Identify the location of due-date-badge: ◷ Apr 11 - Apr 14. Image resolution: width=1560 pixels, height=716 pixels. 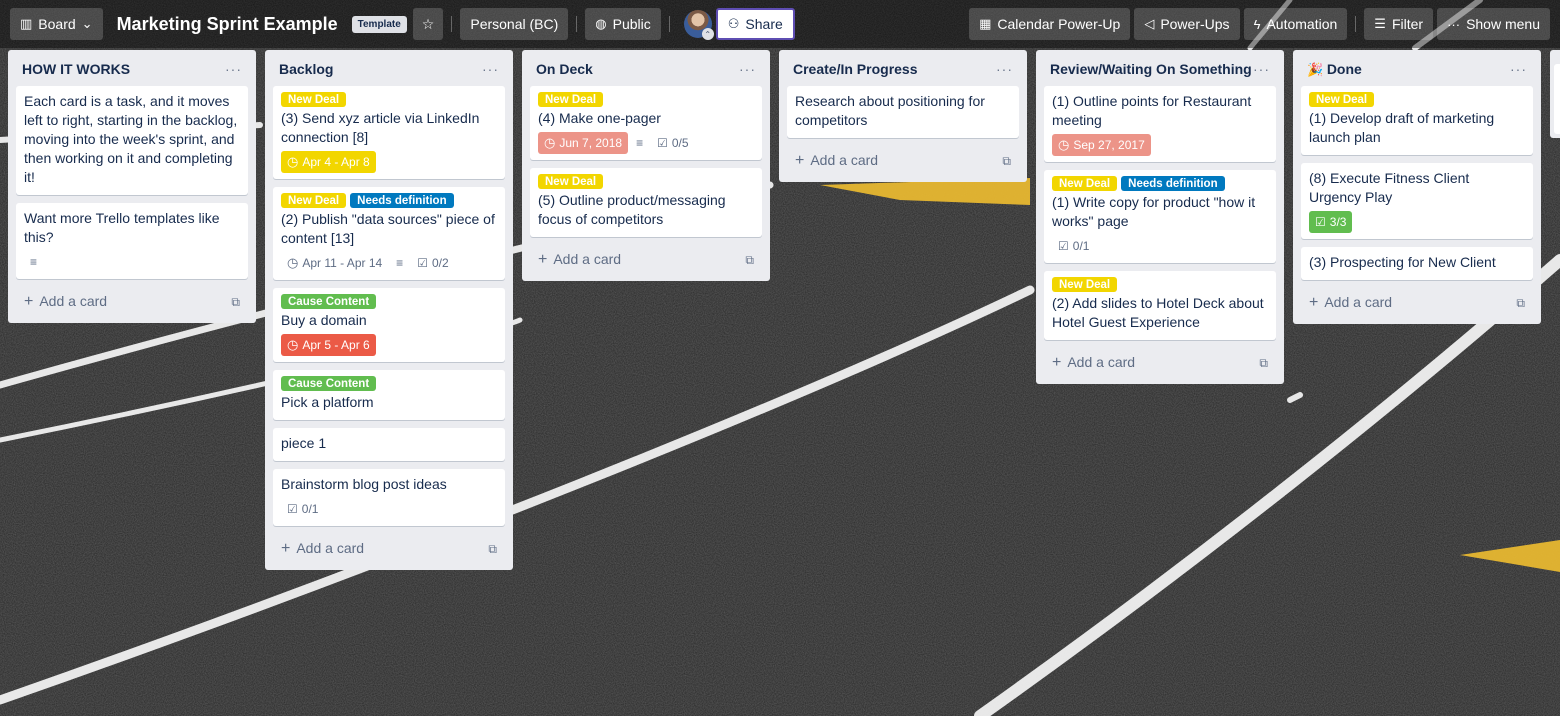
(334, 263).